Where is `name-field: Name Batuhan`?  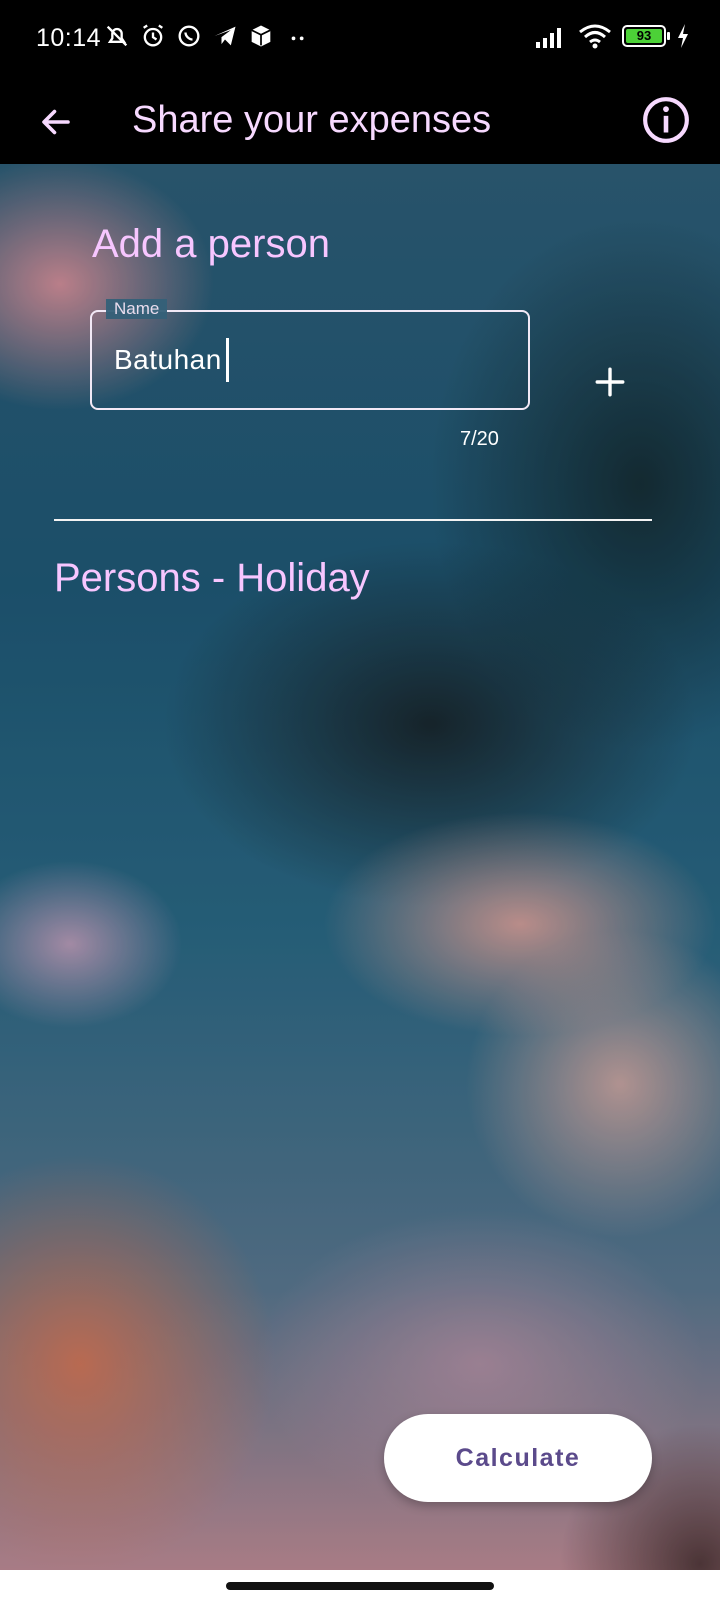
name-field: Name Batuhan is located at coordinates (310, 354).